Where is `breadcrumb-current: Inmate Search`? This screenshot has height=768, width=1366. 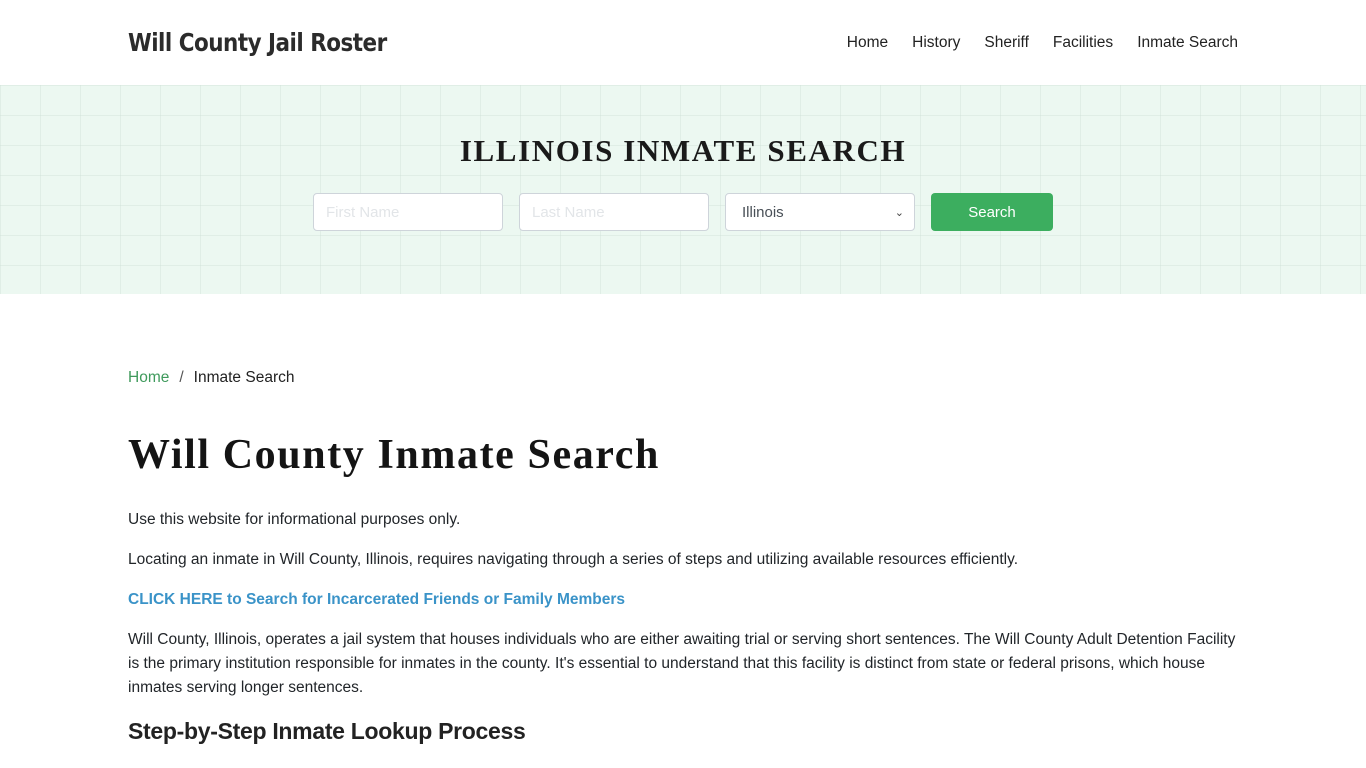
breadcrumb-current: Inmate Search is located at coordinates (244, 377).